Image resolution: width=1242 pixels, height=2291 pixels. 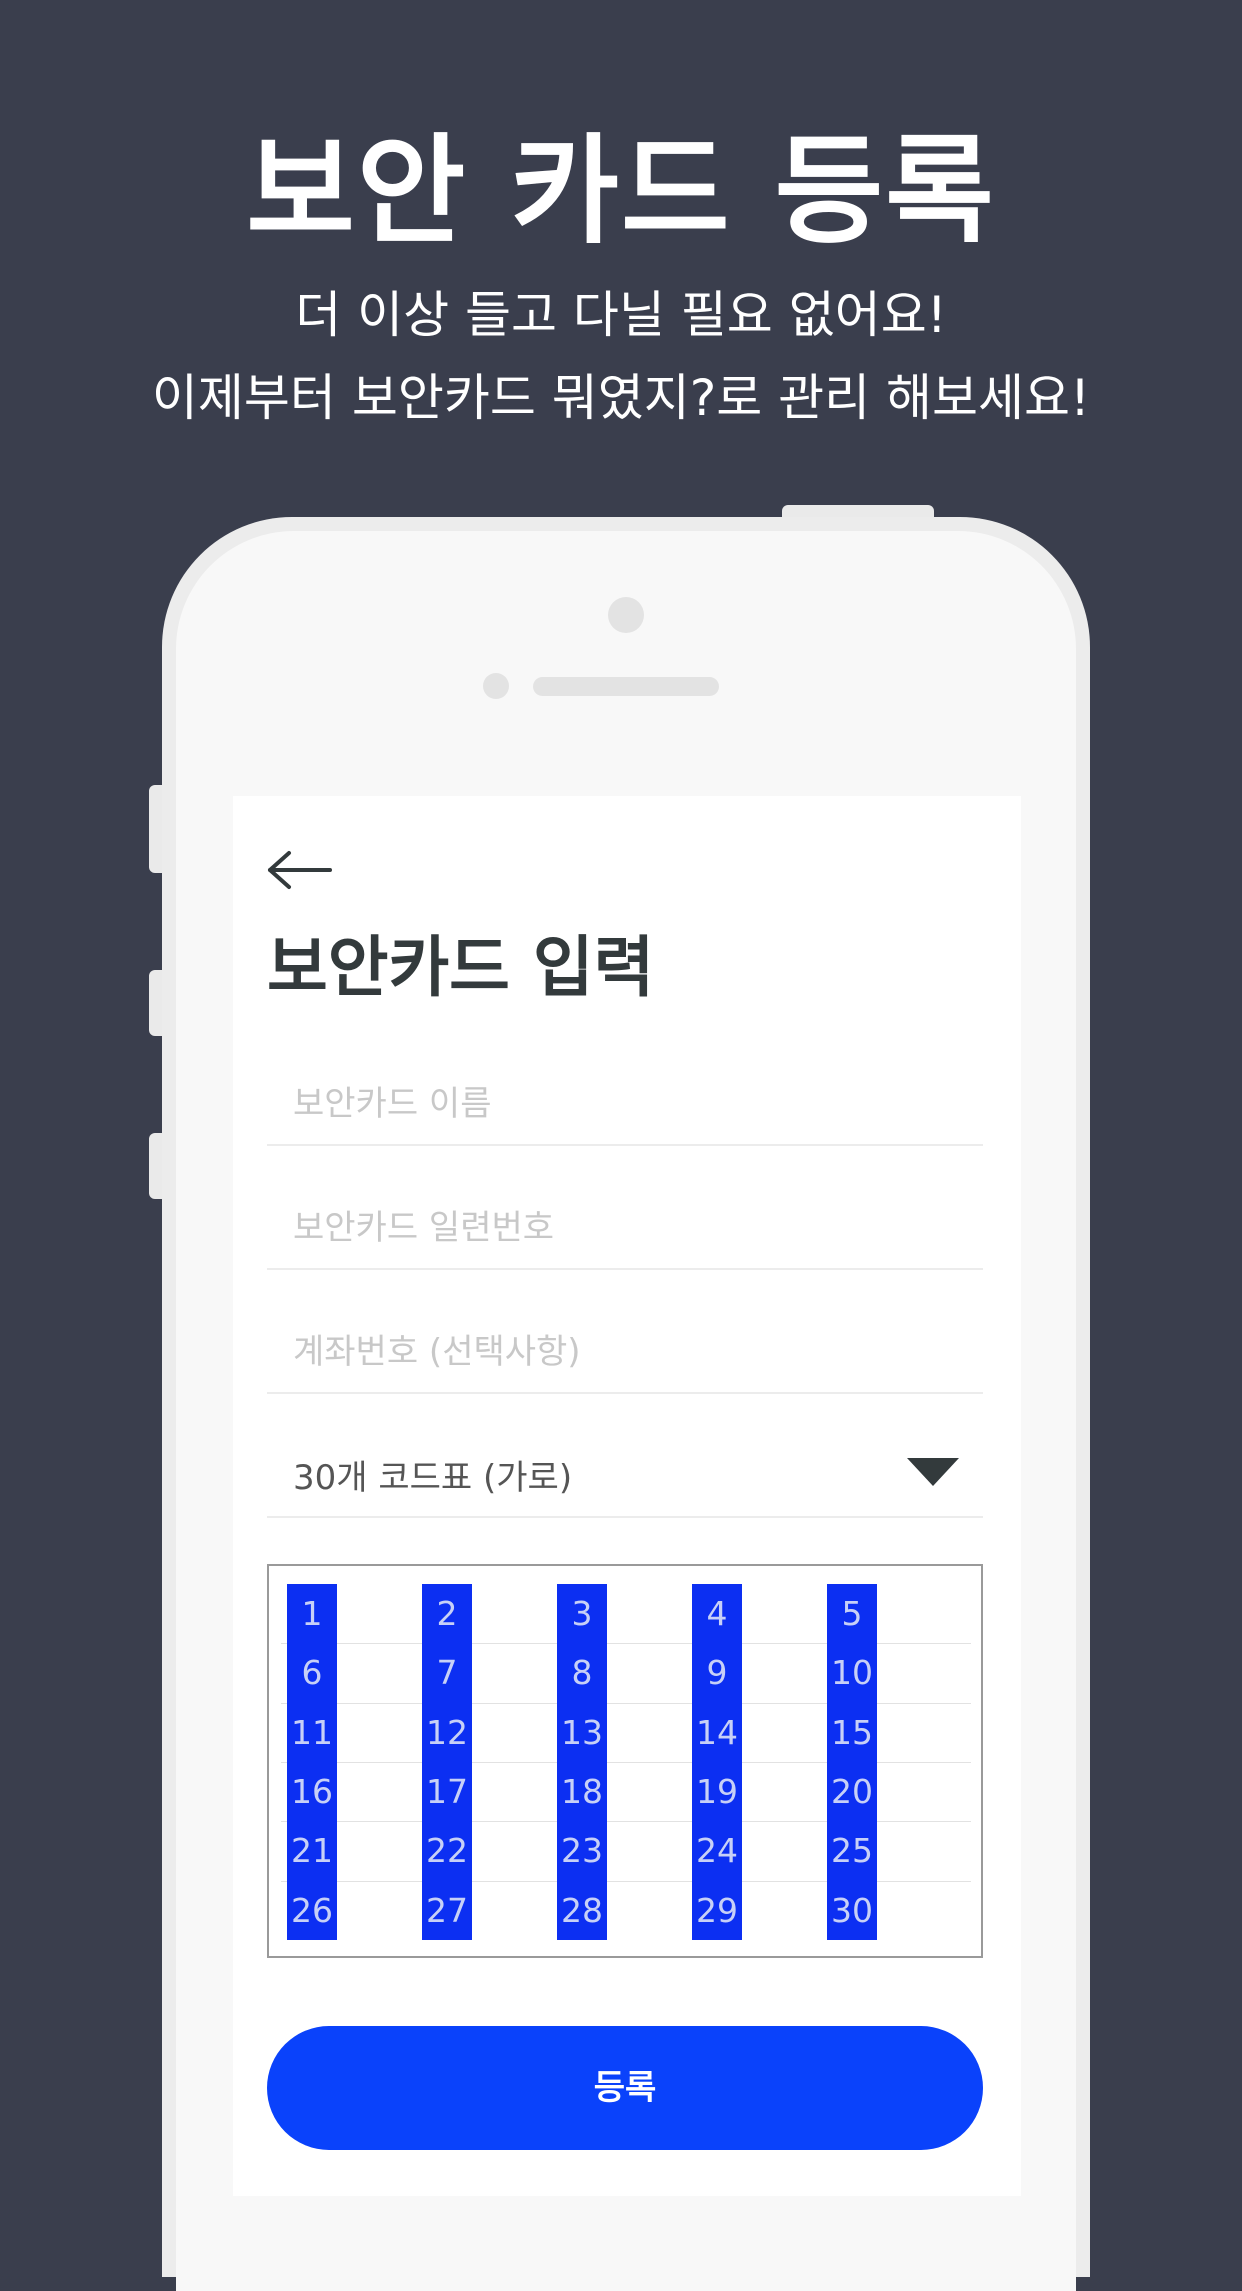 I want to click on code-number: 2, so click(x=447, y=1613).